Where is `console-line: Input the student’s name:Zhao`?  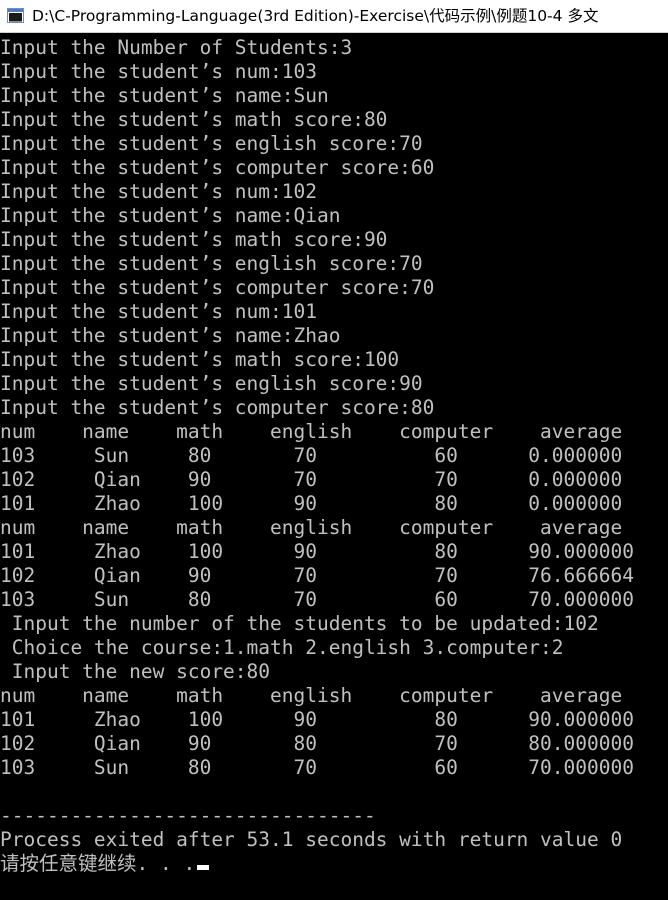 console-line: Input the student’s name:Zhao is located at coordinates (170, 335).